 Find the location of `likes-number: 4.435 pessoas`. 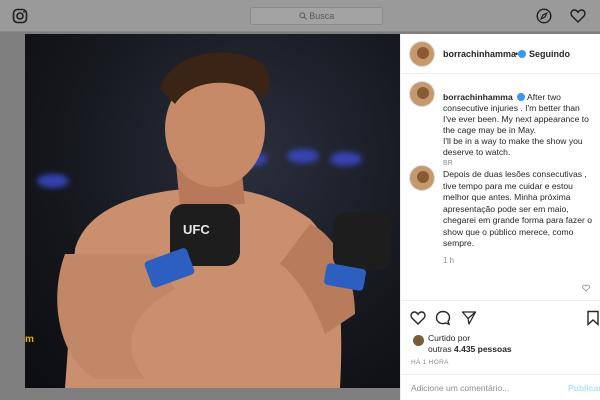

likes-number: 4.435 pessoas is located at coordinates (483, 349).